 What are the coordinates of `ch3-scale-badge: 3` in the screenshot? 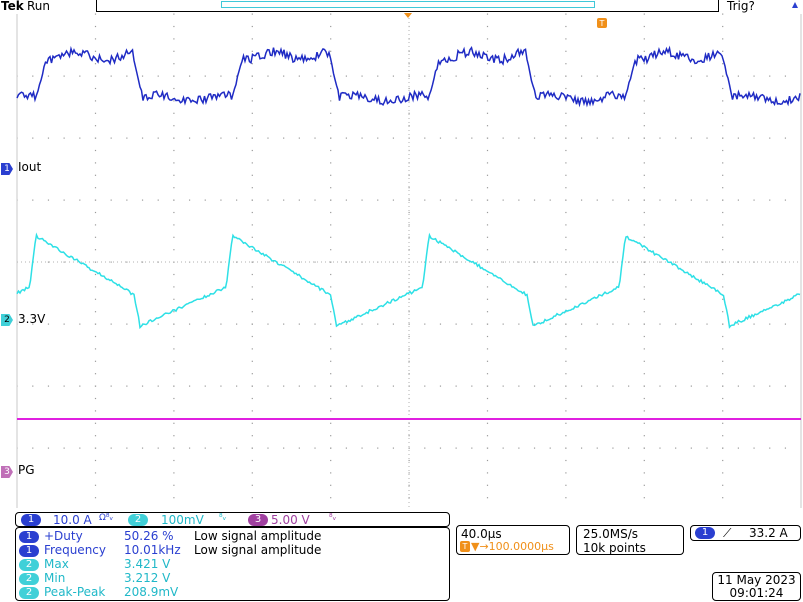 It's located at (258, 520).